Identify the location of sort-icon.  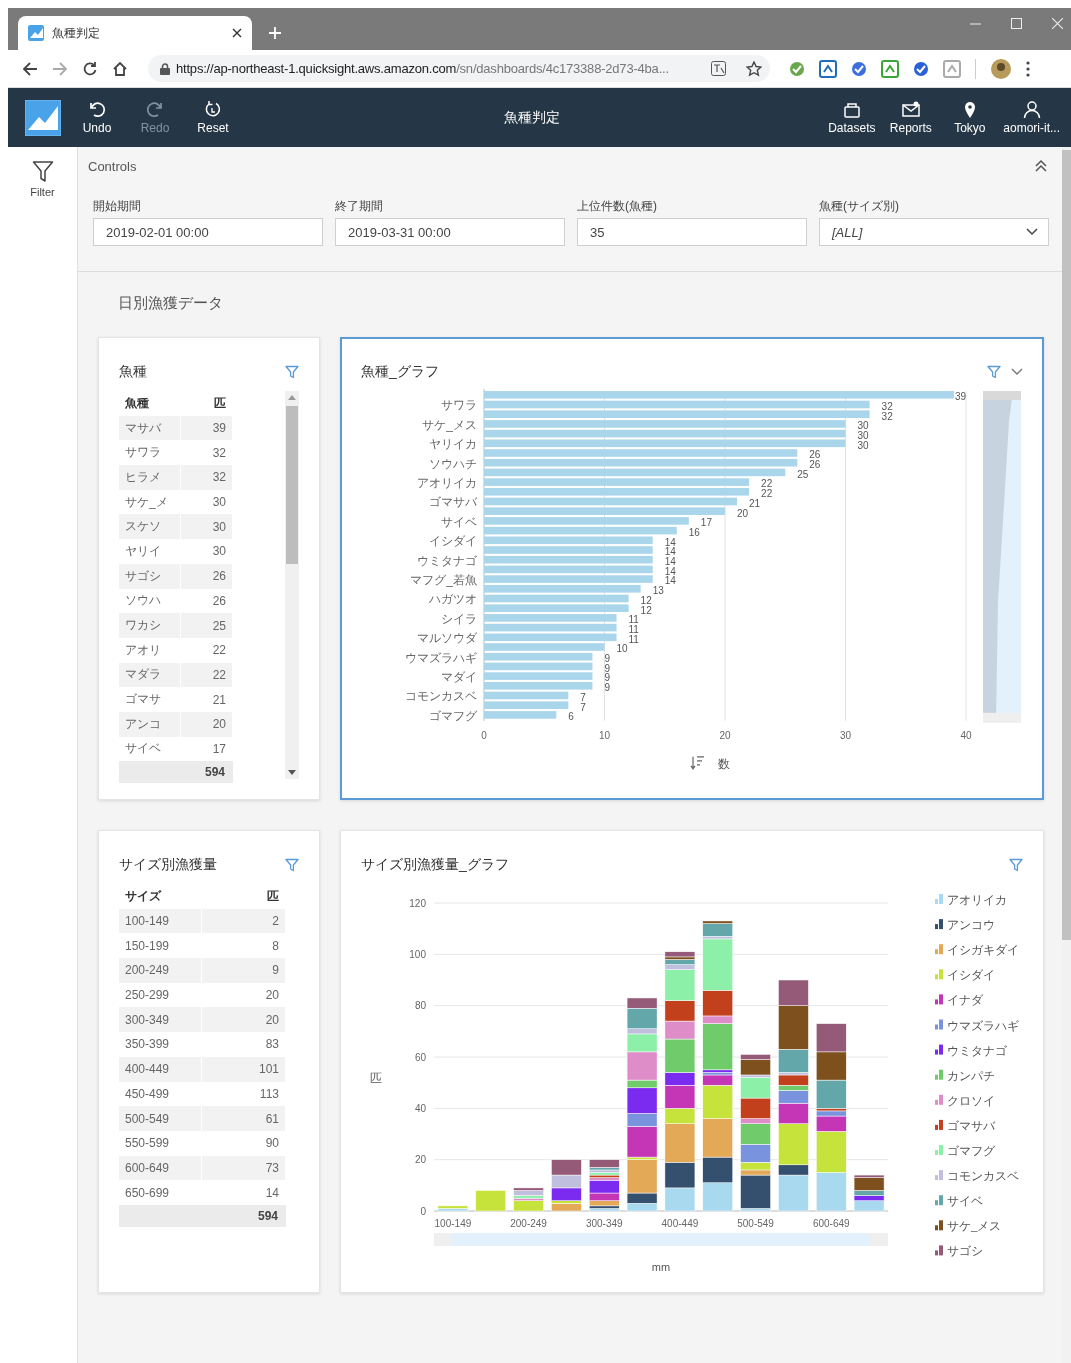
(697, 763).